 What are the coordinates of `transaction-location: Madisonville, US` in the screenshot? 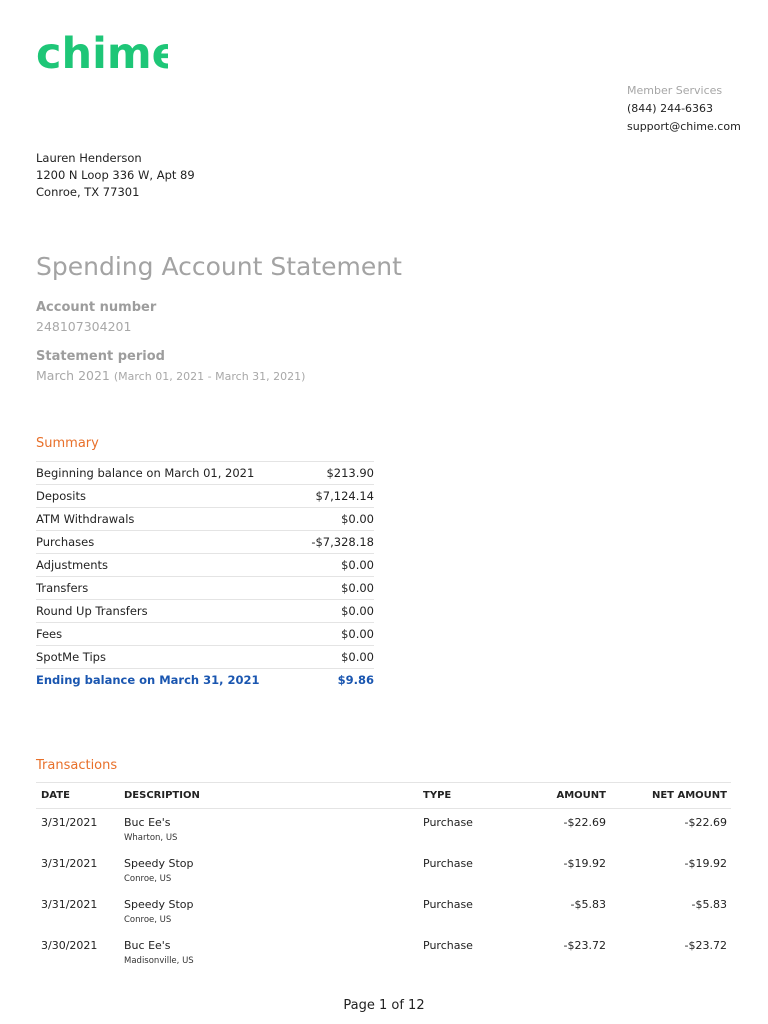 It's located at (159, 961).